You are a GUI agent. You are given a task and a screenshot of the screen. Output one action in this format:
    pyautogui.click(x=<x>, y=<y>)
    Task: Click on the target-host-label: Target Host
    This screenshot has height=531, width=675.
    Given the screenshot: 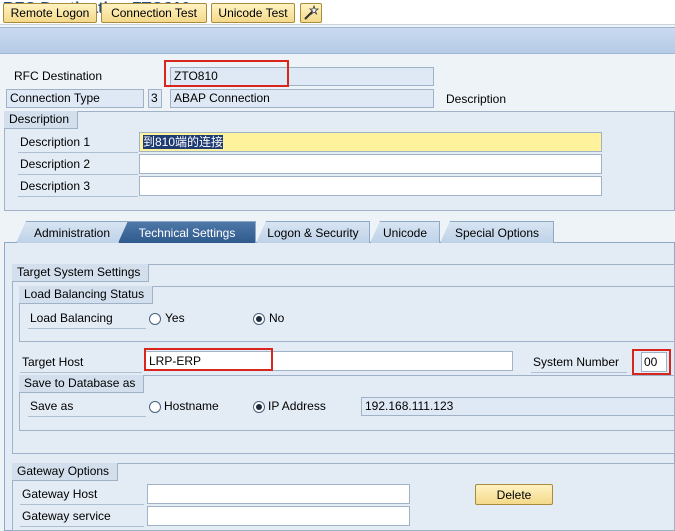 What is the action you would take?
    pyautogui.click(x=81, y=363)
    